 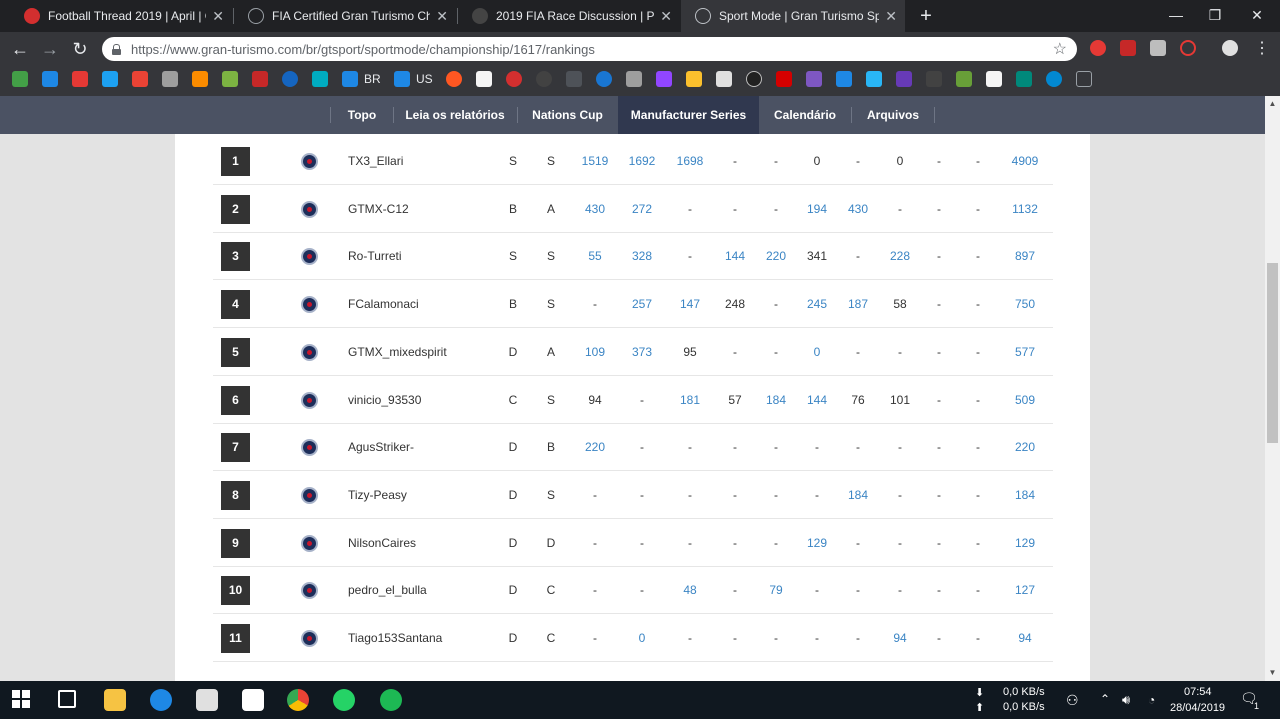 What do you see at coordinates (423, 447) in the screenshot?
I see `driver-name: AgusStriker-` at bounding box center [423, 447].